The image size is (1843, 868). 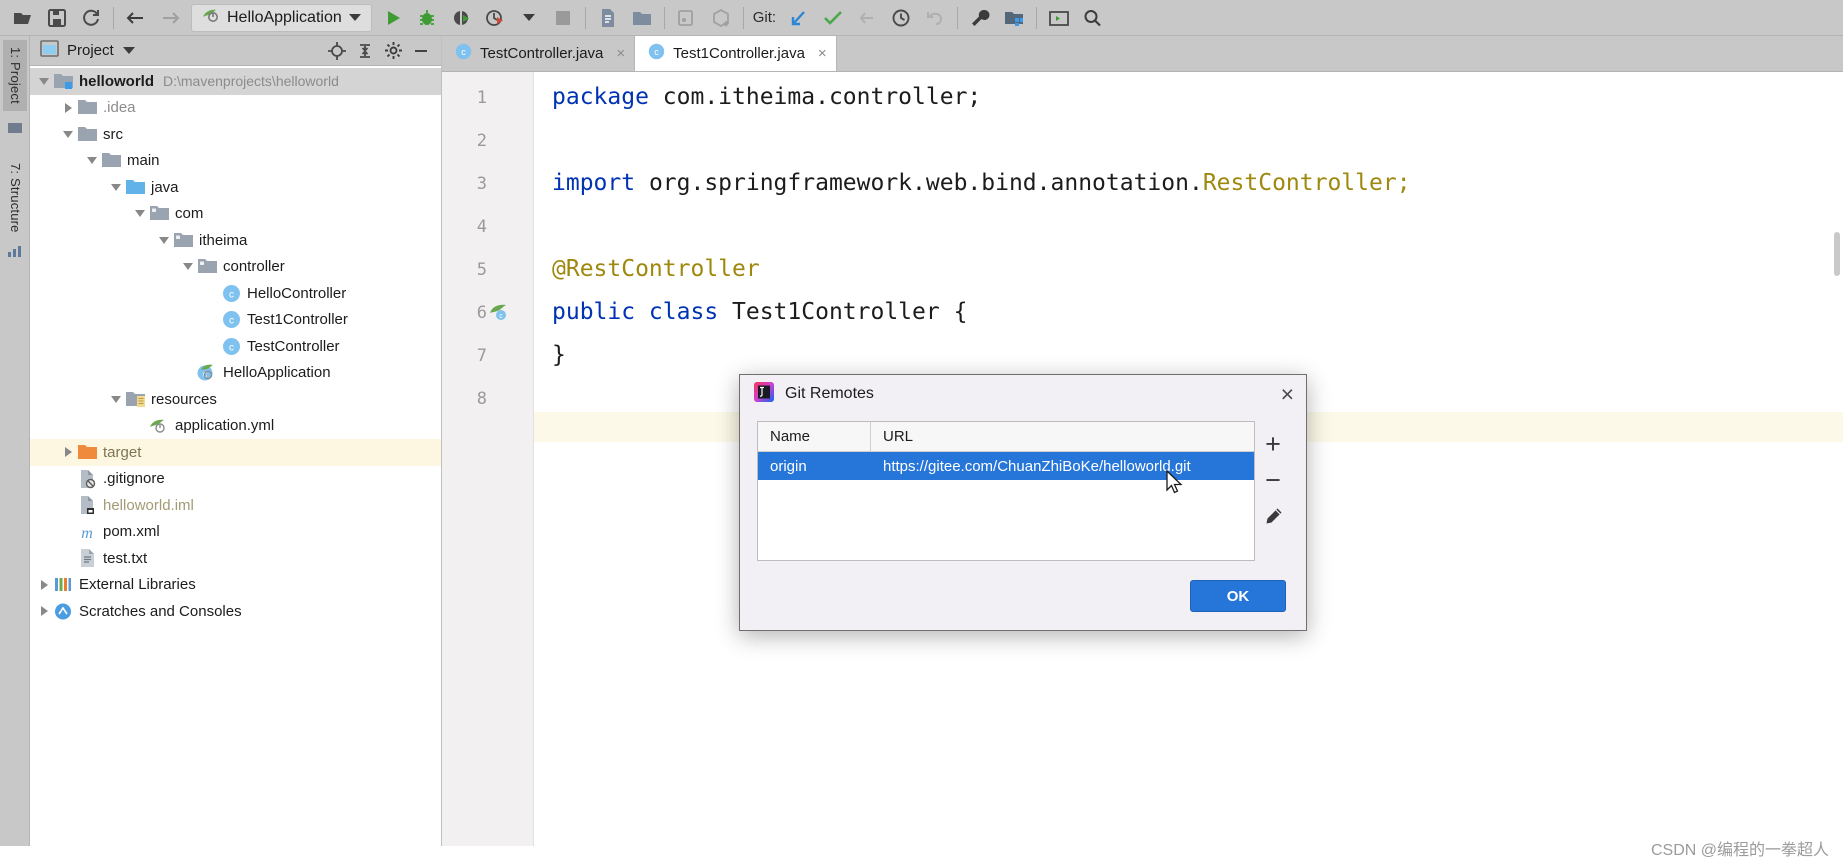 What do you see at coordinates (867, 18) in the screenshot?
I see `git-push-icon` at bounding box center [867, 18].